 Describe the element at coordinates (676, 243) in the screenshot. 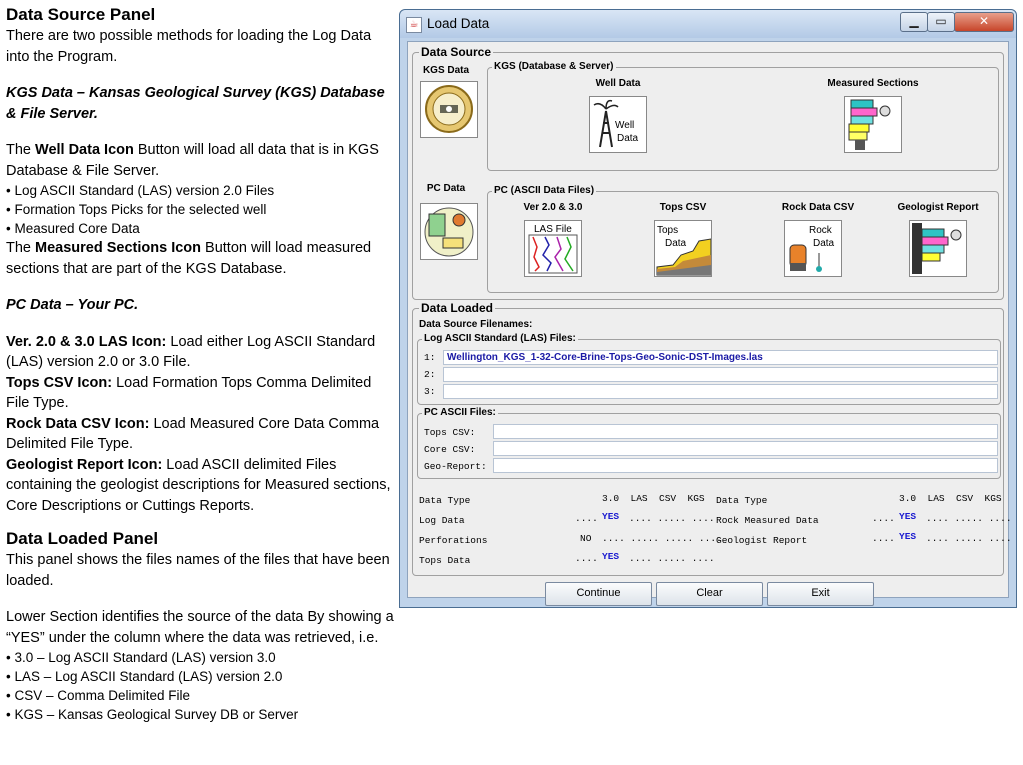

I see `tops-icon-text: Data` at that location.